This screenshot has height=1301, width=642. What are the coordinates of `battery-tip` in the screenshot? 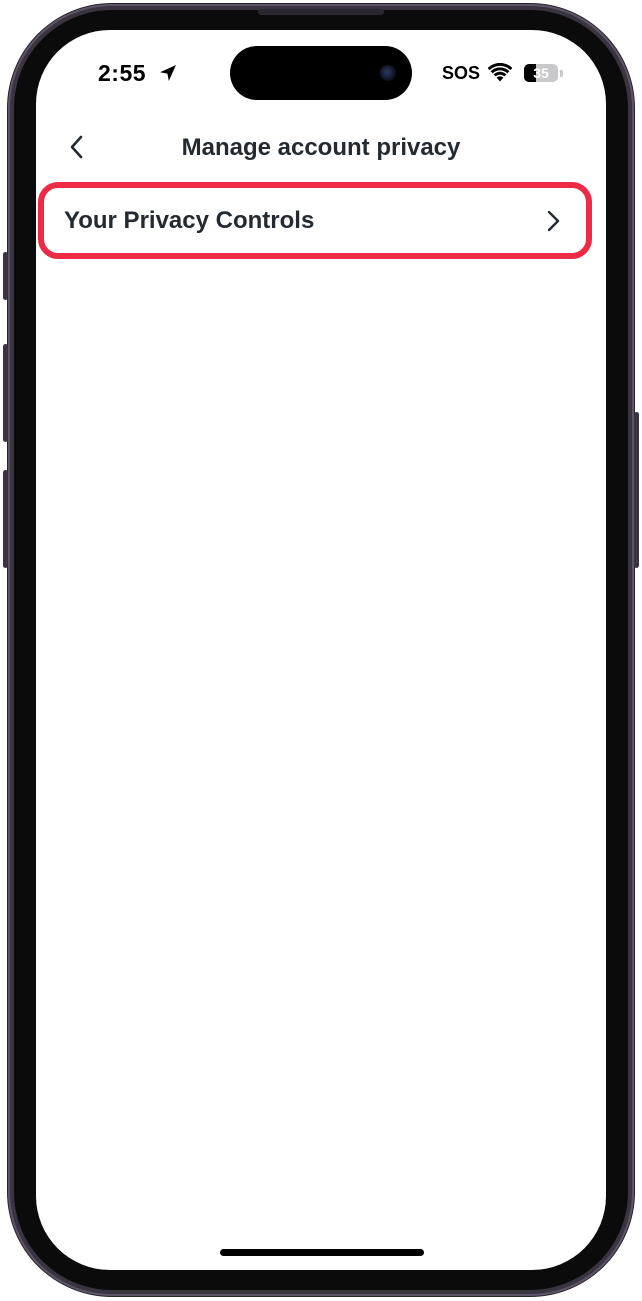 It's located at (561, 73).